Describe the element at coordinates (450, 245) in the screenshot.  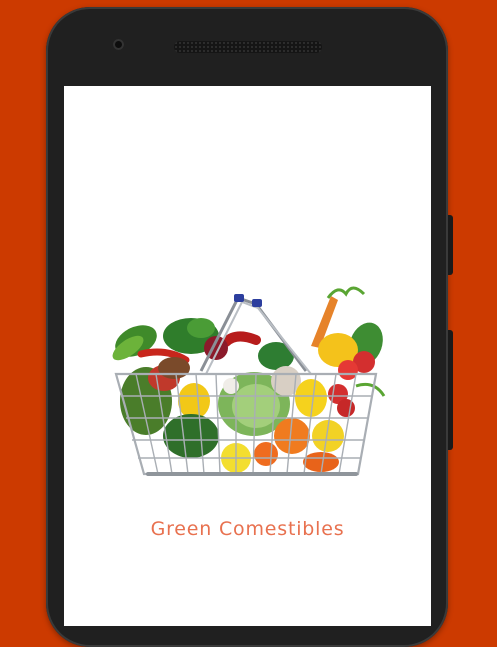
I see `power-button` at that location.